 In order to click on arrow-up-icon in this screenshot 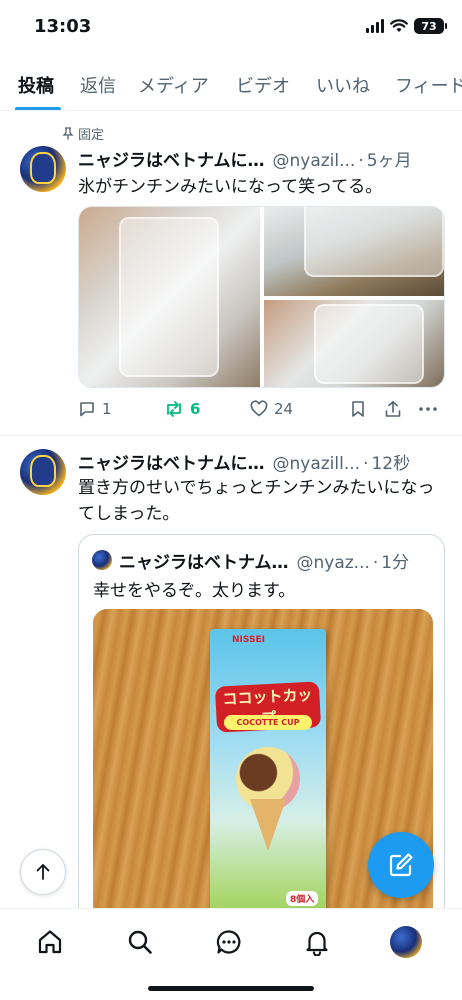, I will do `click(43, 872)`.